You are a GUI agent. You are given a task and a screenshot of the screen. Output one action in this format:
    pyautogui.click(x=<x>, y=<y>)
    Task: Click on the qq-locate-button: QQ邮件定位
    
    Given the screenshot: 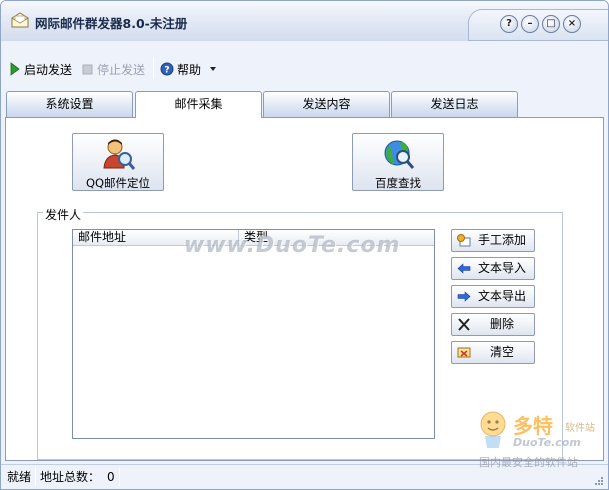 What is the action you would take?
    pyautogui.click(x=118, y=162)
    